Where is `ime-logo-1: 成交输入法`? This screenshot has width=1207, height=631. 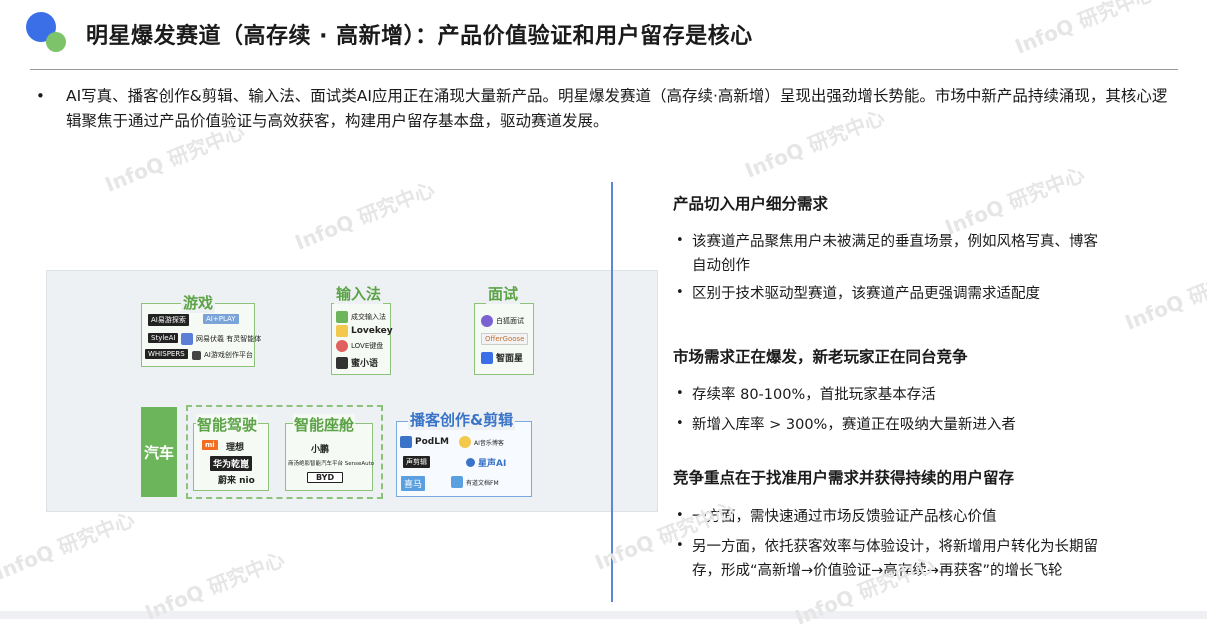
ime-logo-1: 成交输入法 is located at coordinates (361, 317).